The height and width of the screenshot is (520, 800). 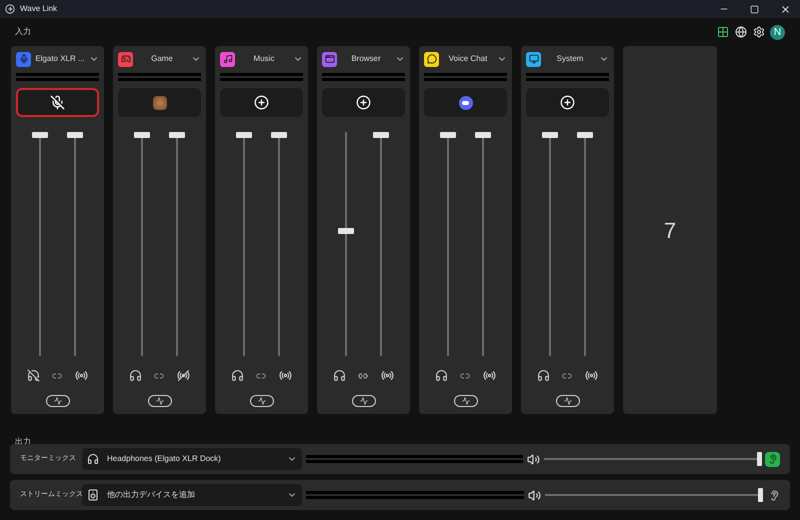 I want to click on empty-slot: 7, so click(x=670, y=230).